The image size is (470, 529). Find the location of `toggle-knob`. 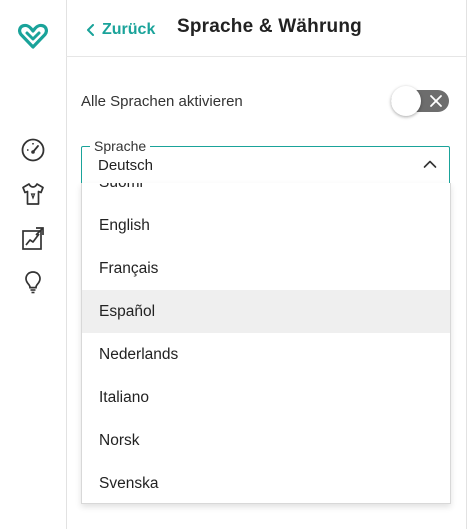

toggle-knob is located at coordinates (406, 101).